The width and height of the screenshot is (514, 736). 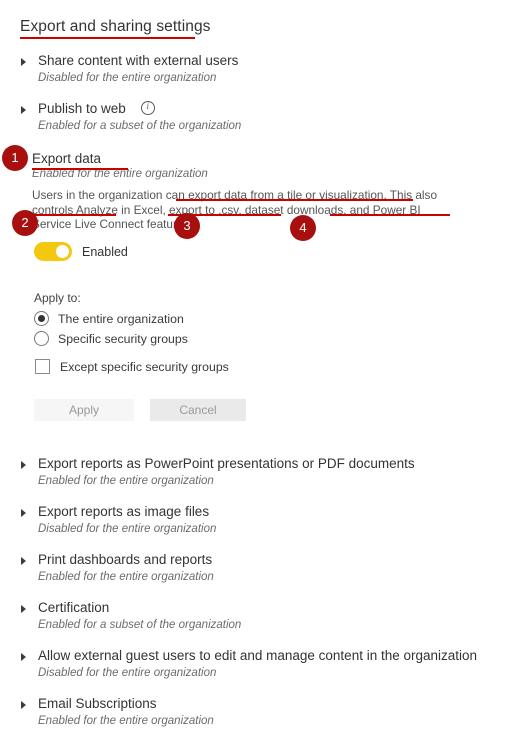 What do you see at coordinates (303, 228) in the screenshot?
I see `annotation-badge-4: 4` at bounding box center [303, 228].